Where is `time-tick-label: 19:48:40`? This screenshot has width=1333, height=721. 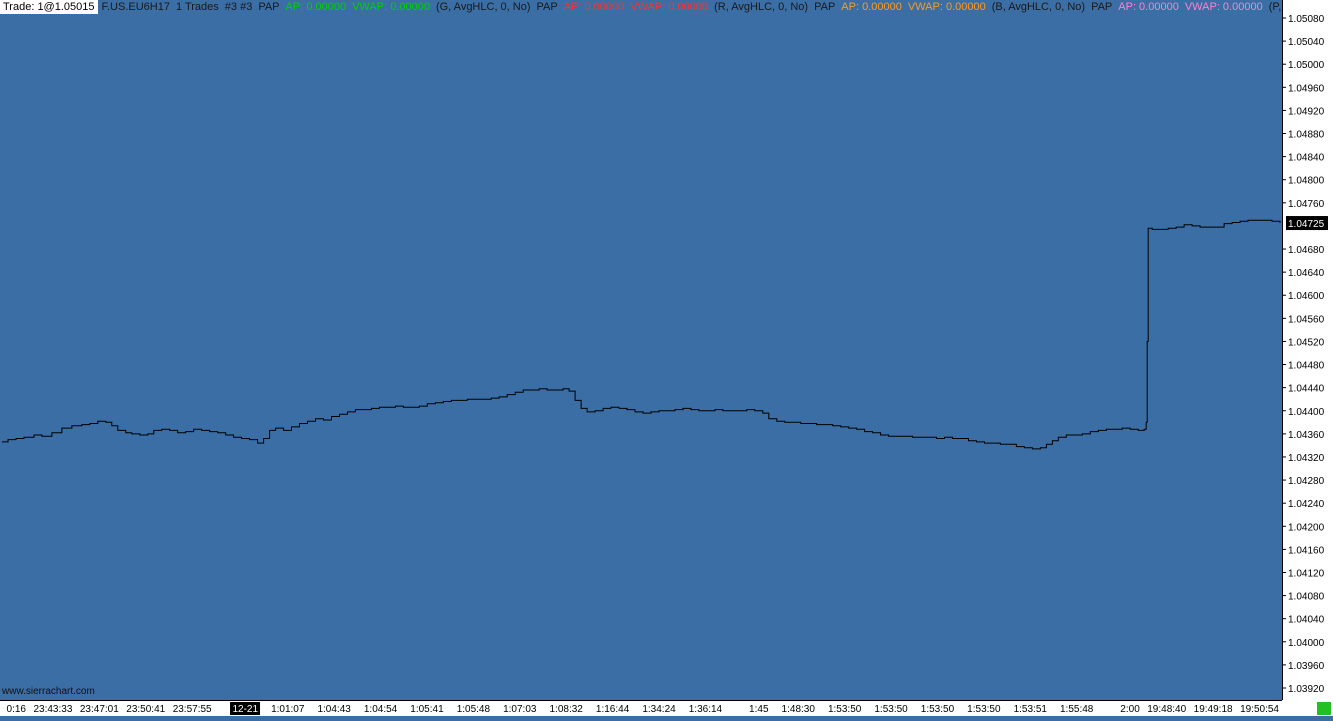
time-tick-label: 19:48:40 is located at coordinates (1166, 709).